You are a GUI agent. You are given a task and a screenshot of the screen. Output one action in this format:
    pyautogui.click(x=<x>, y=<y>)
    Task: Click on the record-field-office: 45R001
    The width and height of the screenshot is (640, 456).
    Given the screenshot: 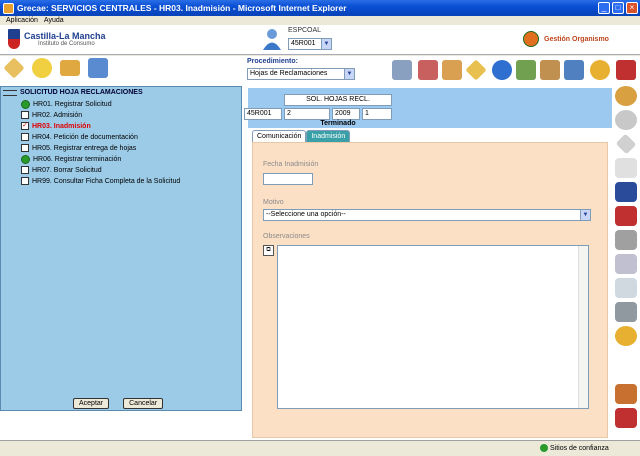 What is the action you would take?
    pyautogui.click(x=263, y=114)
    